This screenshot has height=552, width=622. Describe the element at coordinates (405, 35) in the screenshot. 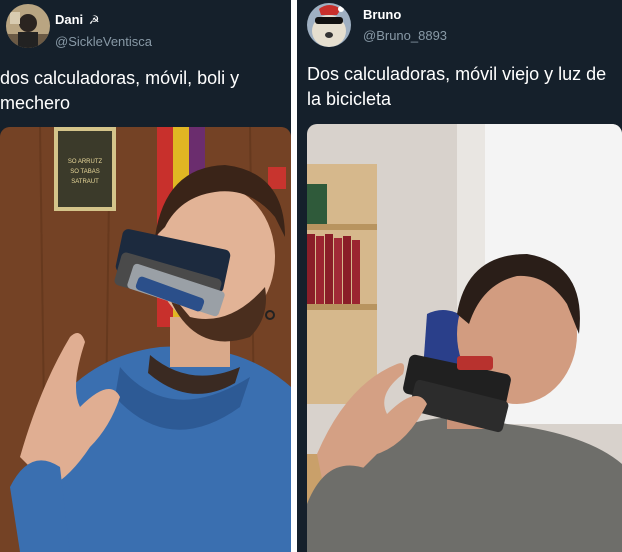

I see `user-handle: @Bruno_8893` at that location.